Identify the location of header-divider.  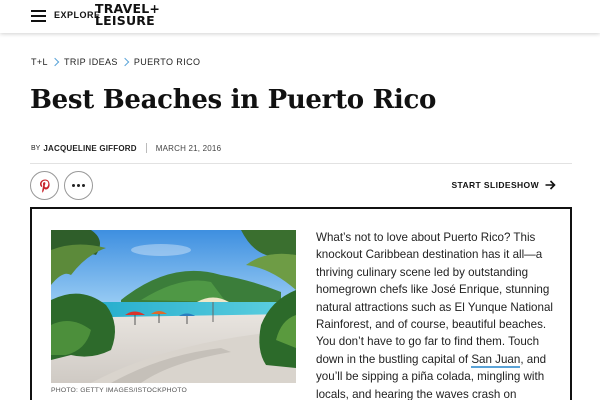
(301, 163).